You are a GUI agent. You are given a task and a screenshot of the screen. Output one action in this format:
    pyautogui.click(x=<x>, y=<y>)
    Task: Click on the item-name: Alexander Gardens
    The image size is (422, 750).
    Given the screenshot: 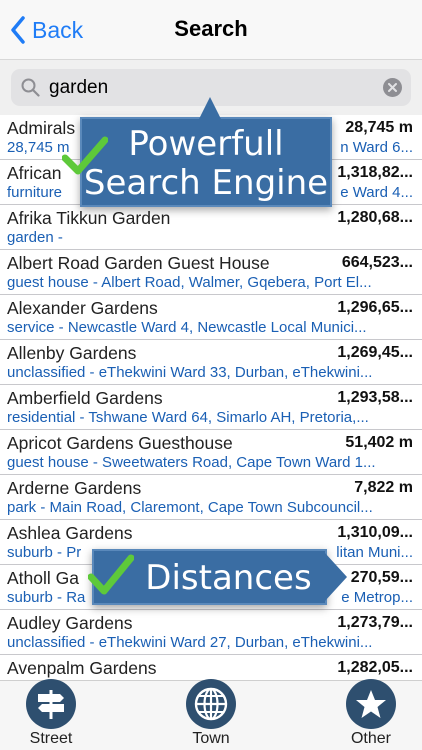 What is the action you would take?
    pyautogui.click(x=82, y=308)
    